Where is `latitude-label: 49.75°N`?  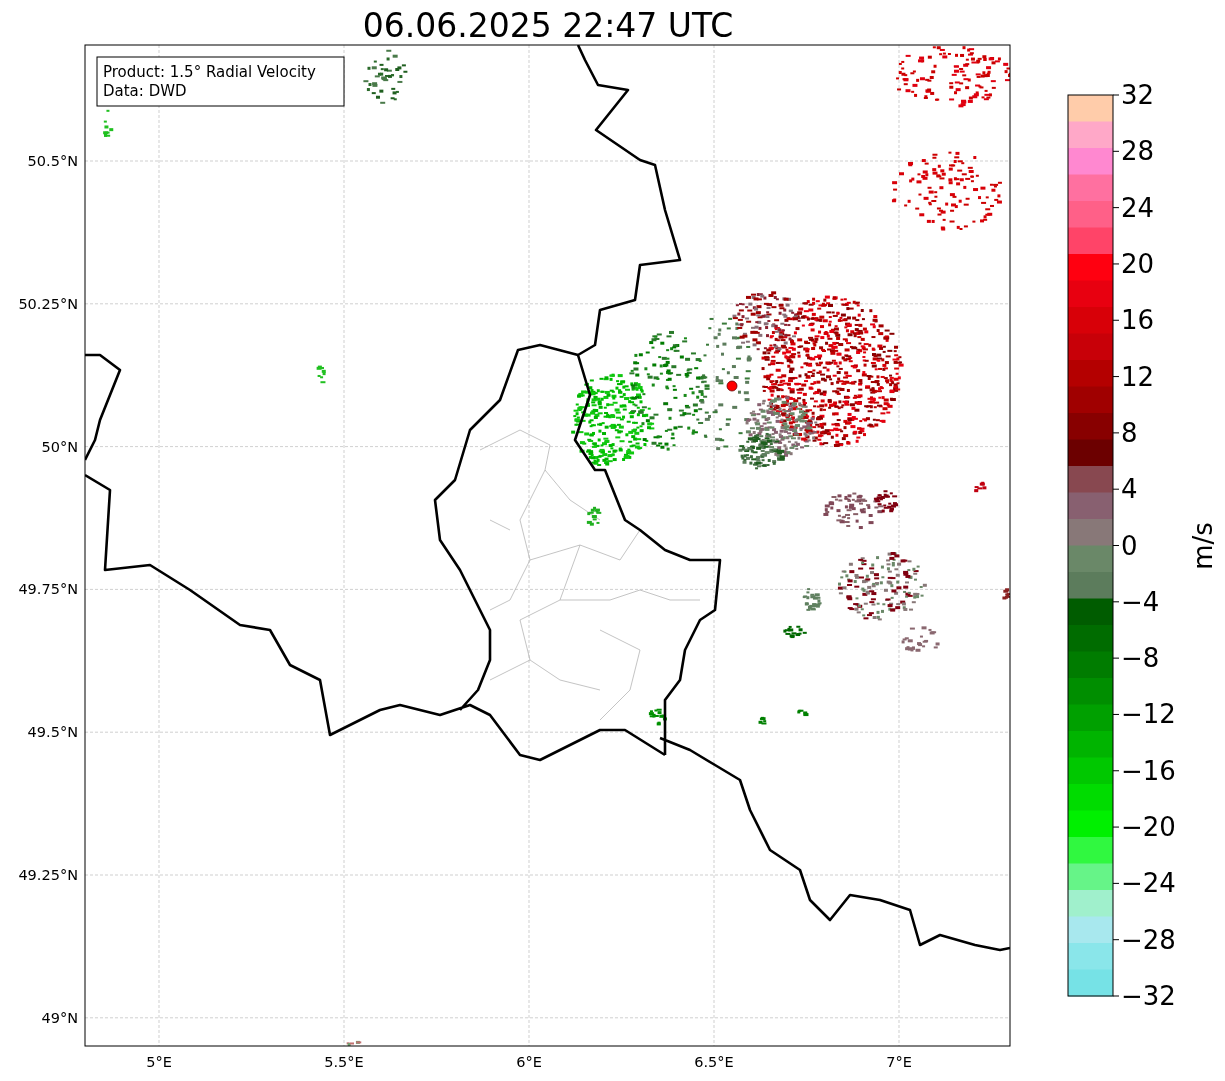 latitude-label: 49.75°N is located at coordinates (48, 589).